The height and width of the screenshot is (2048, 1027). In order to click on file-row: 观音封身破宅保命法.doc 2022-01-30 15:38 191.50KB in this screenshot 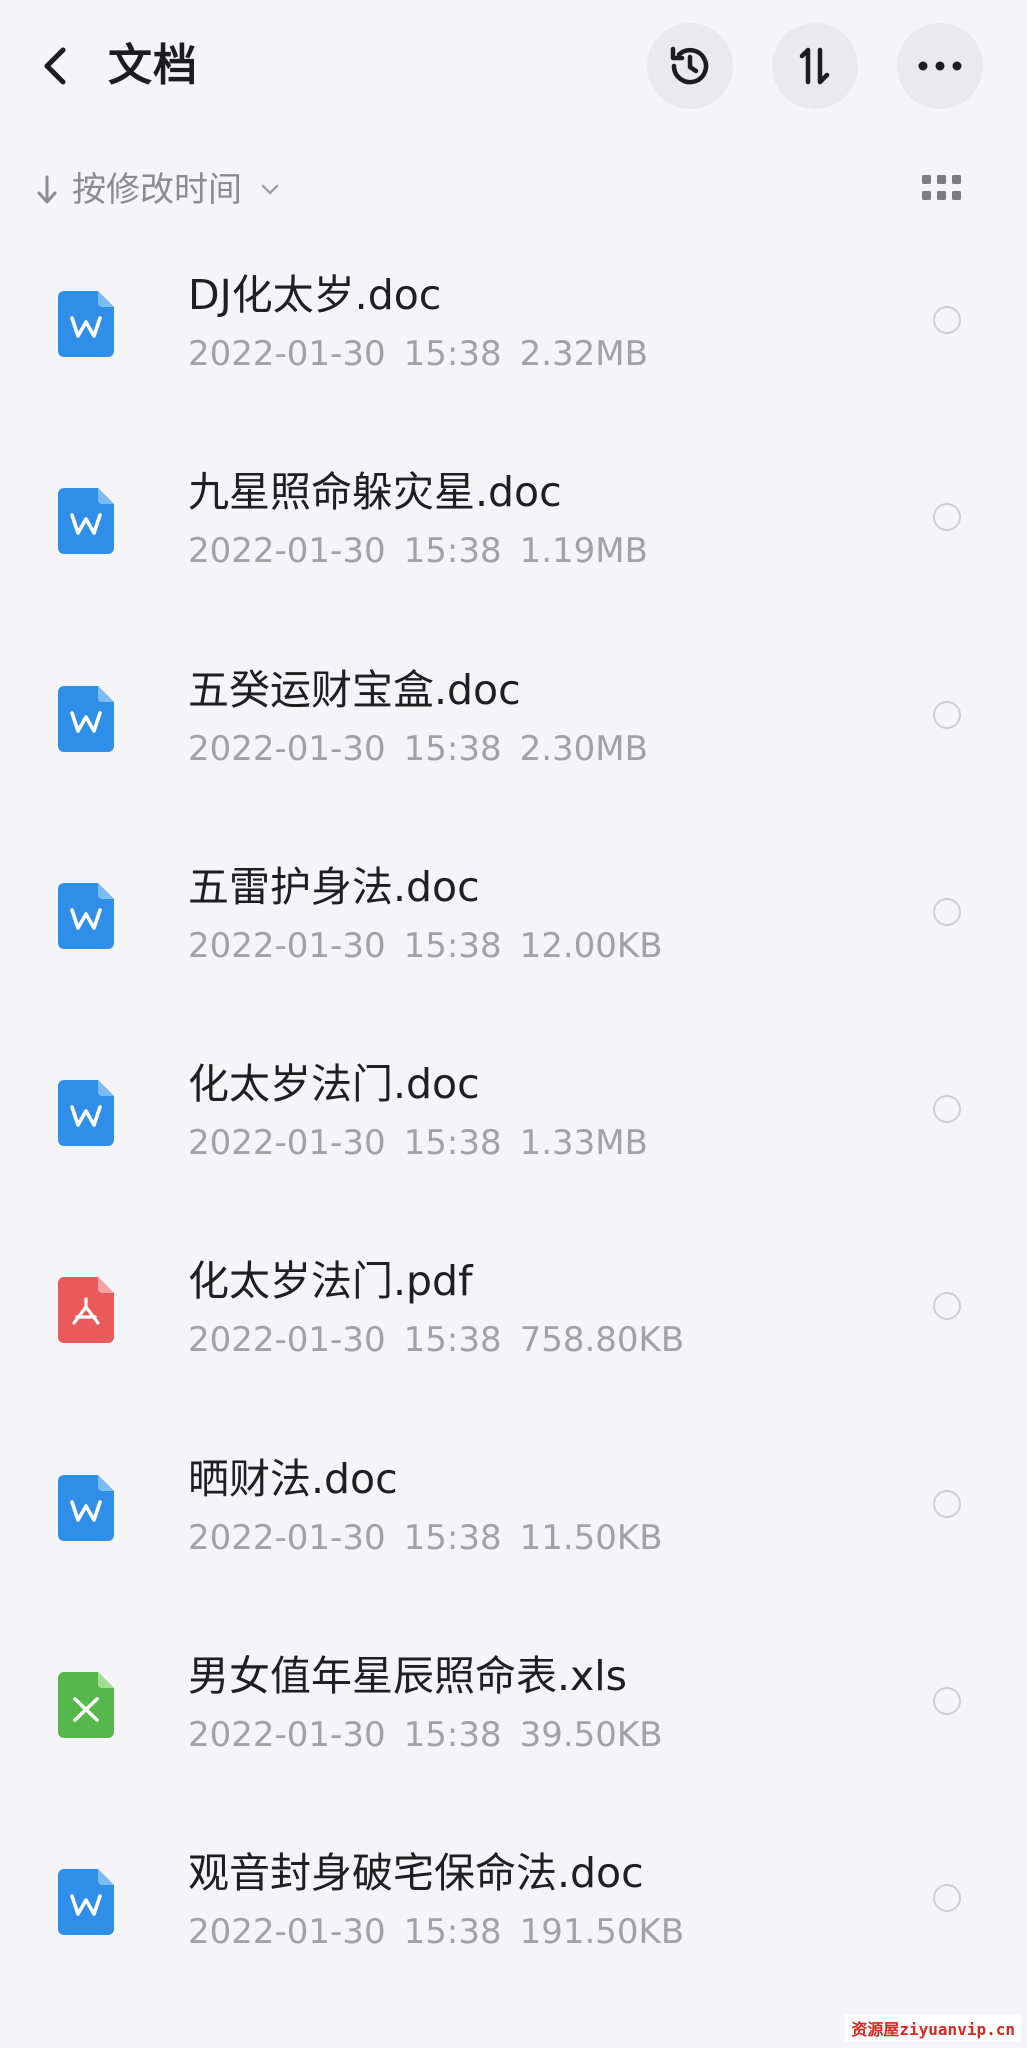, I will do `click(513, 1916)`.